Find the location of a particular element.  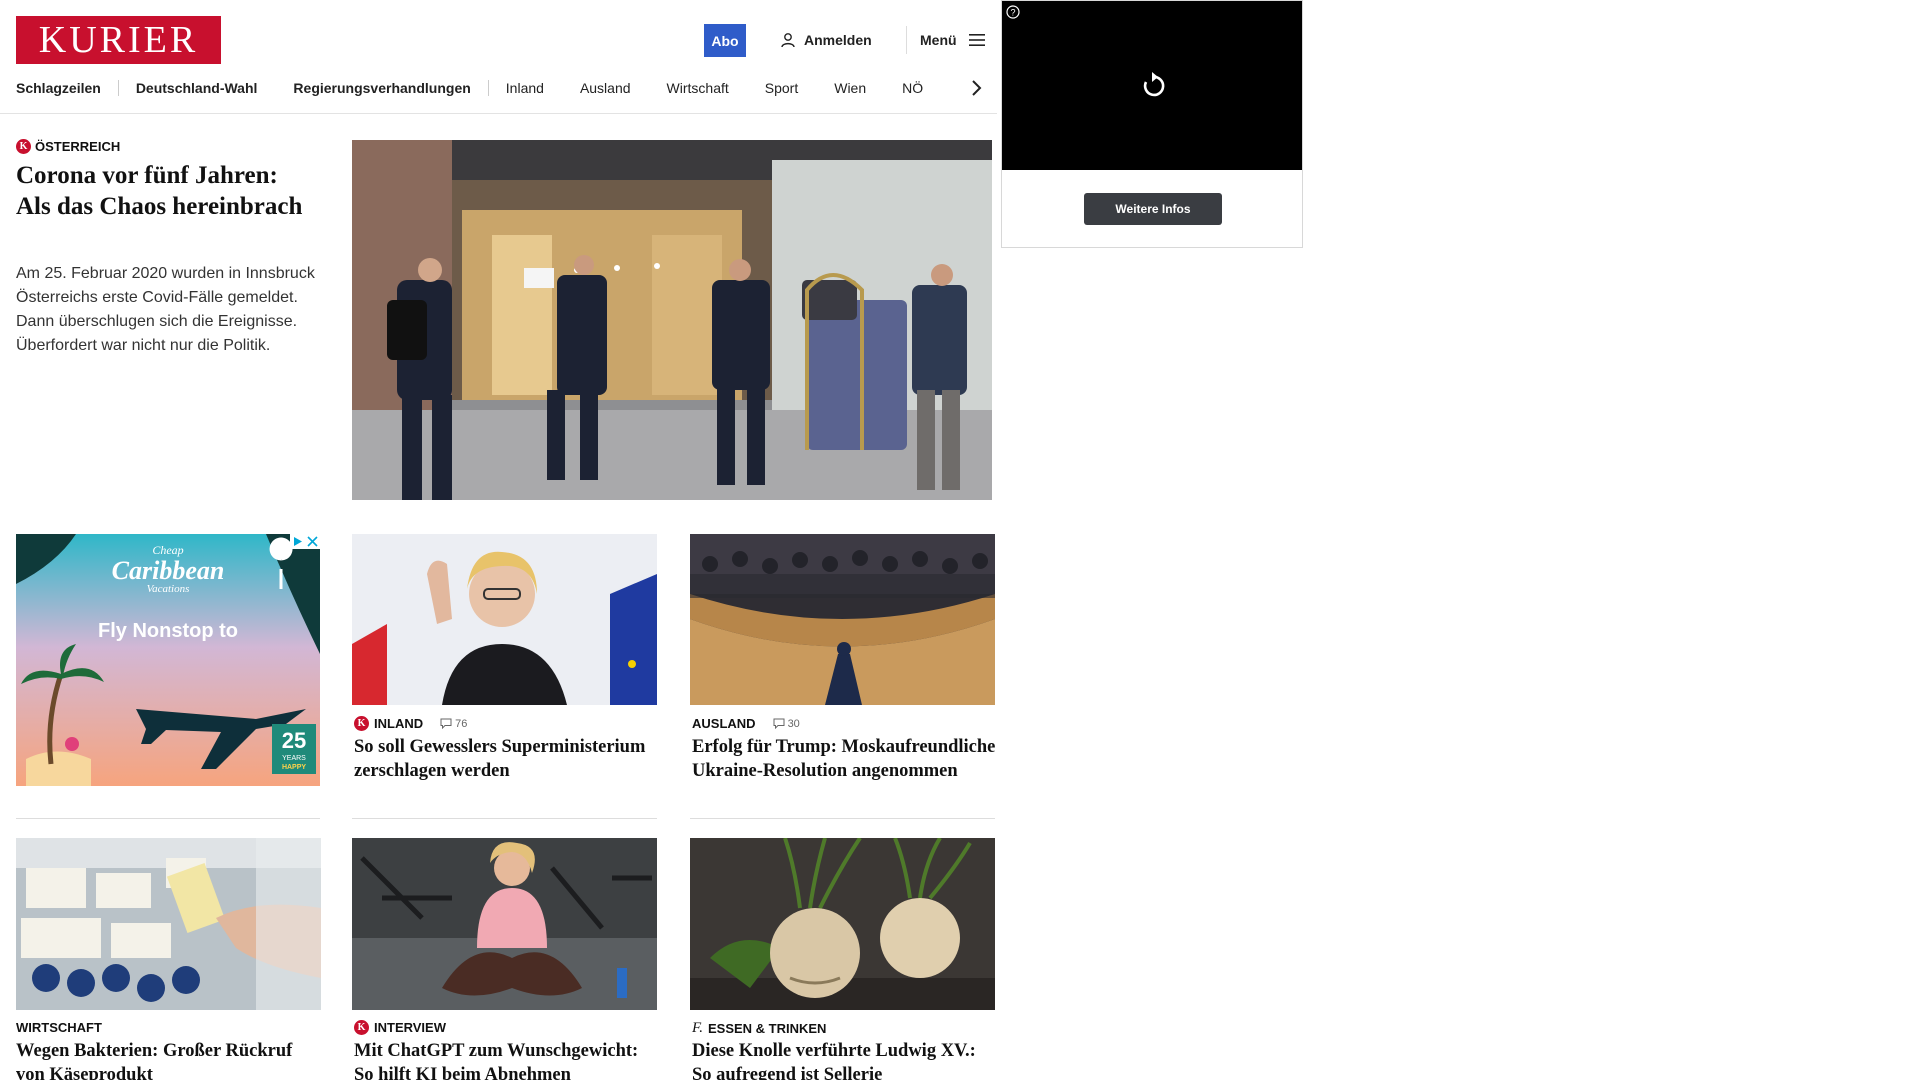

nav-item-wien: Wien is located at coordinates (850, 88).